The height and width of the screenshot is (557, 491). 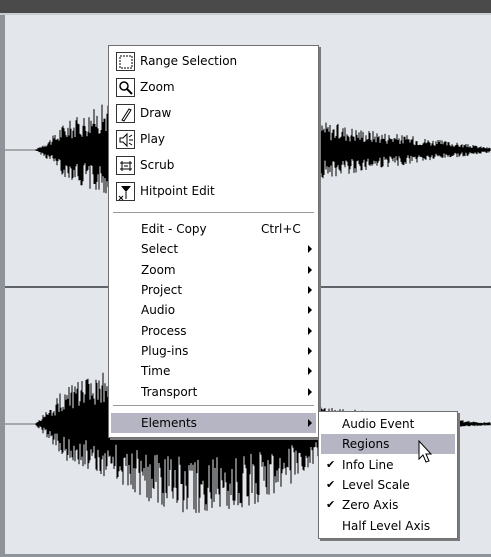 I want to click on menu-item-project: Project, so click(x=213, y=290).